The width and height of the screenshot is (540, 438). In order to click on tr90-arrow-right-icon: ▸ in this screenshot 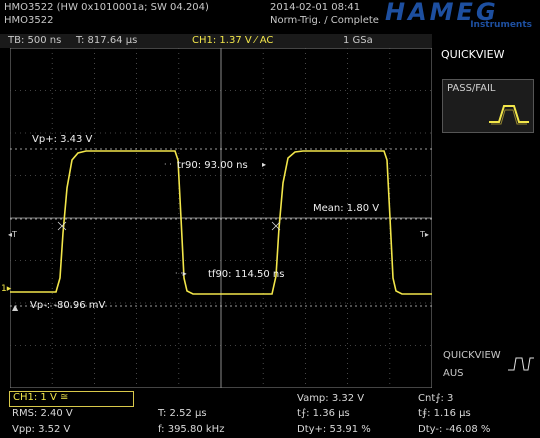, I will do `click(264, 164)`.